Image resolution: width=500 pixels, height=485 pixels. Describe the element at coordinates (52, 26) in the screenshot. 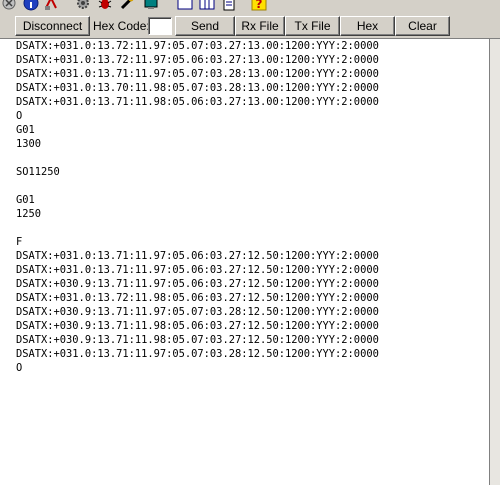

I see `disconnect-button: Disconnect` at that location.